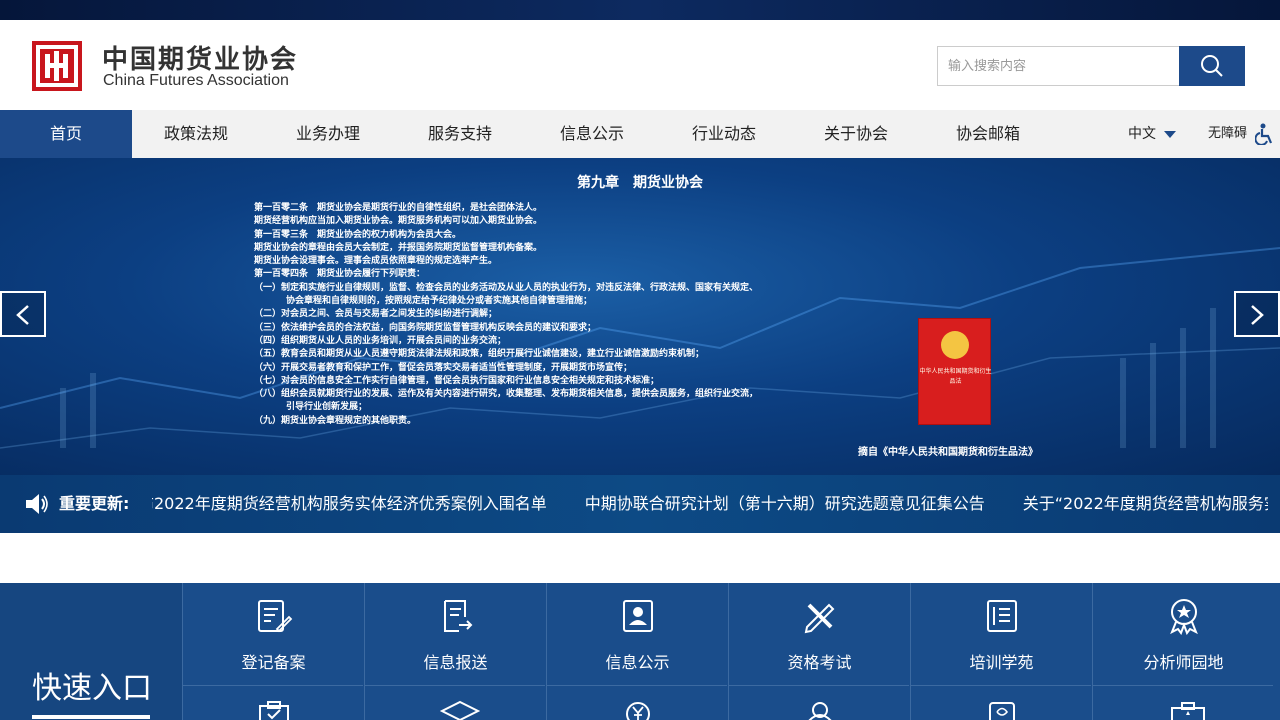 The width and height of the screenshot is (1280, 720). What do you see at coordinates (638, 711) in the screenshot?
I see `yen-coin-icon` at bounding box center [638, 711].